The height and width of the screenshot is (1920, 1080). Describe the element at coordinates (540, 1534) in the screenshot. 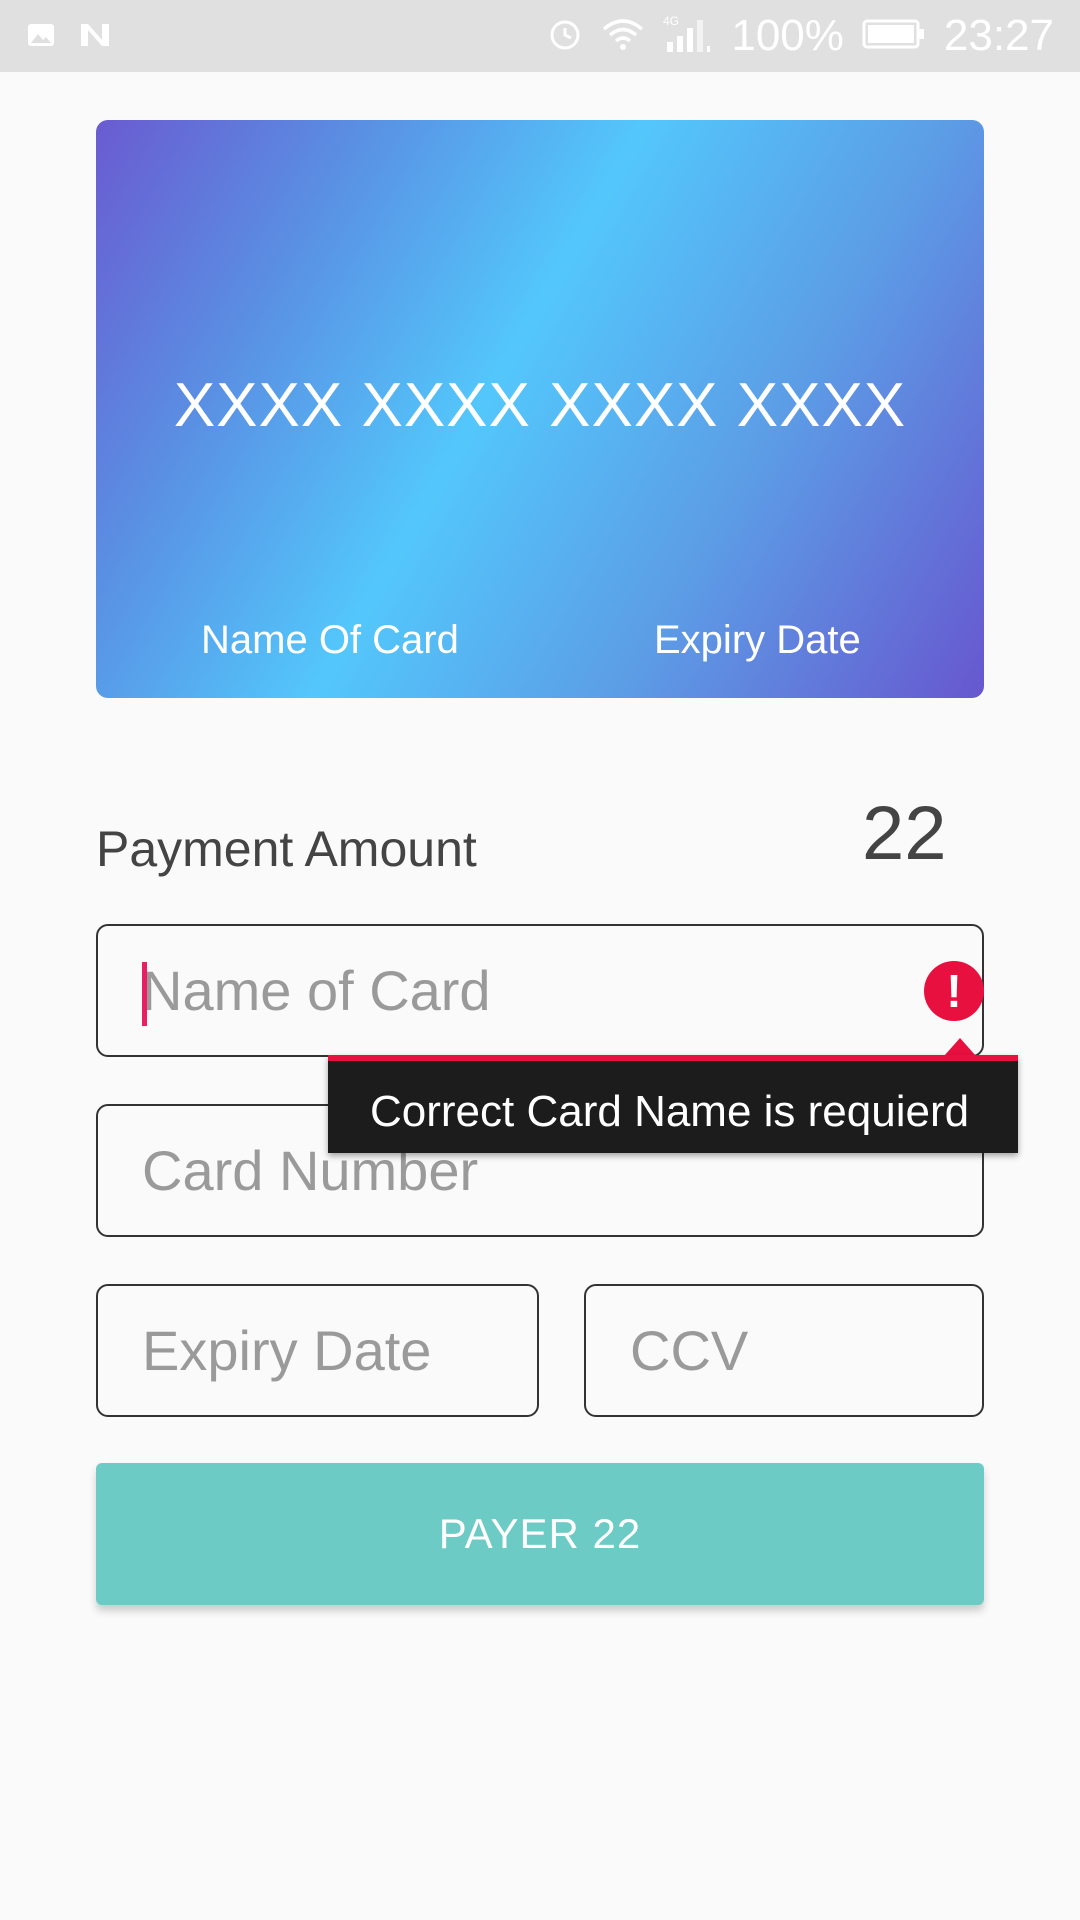

I see `pay-button: PAYER 22` at that location.